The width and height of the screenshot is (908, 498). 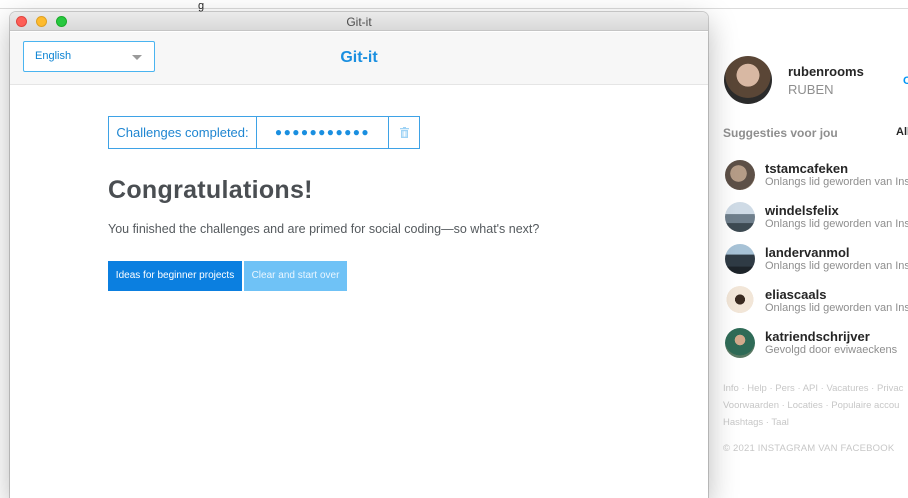 What do you see at coordinates (183, 132) in the screenshot?
I see `challenges-label: Challenges completed:` at bounding box center [183, 132].